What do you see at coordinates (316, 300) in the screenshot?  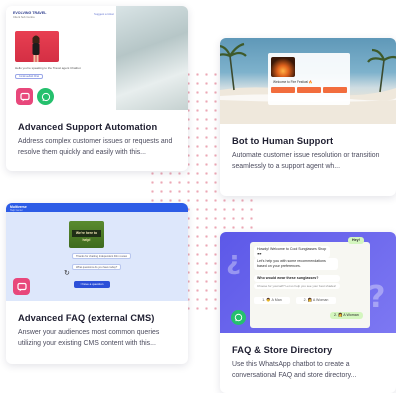 I see `option-woman: 2. 👩 A Woman` at bounding box center [316, 300].